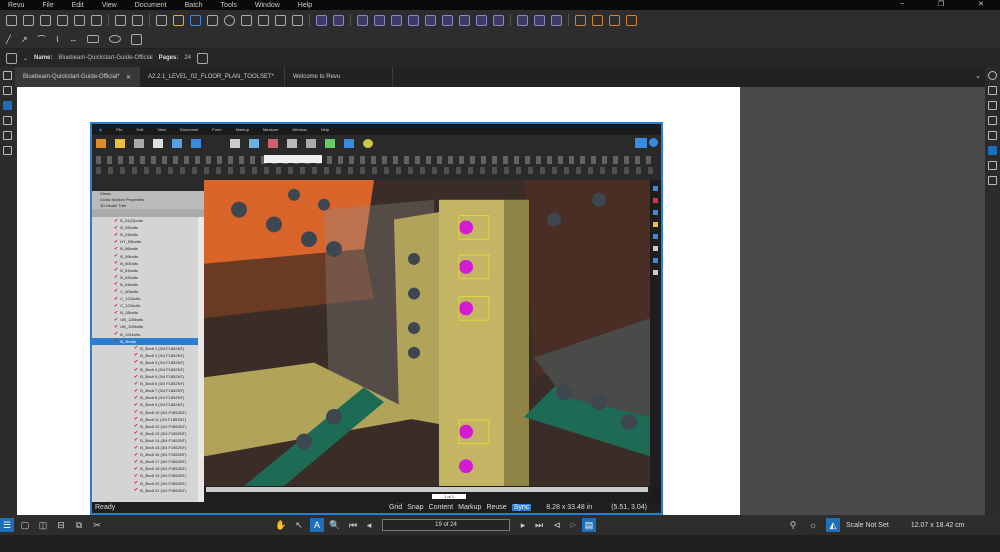 This screenshot has width=1000, height=552. I want to click on line-icon: ╱, so click(8, 39).